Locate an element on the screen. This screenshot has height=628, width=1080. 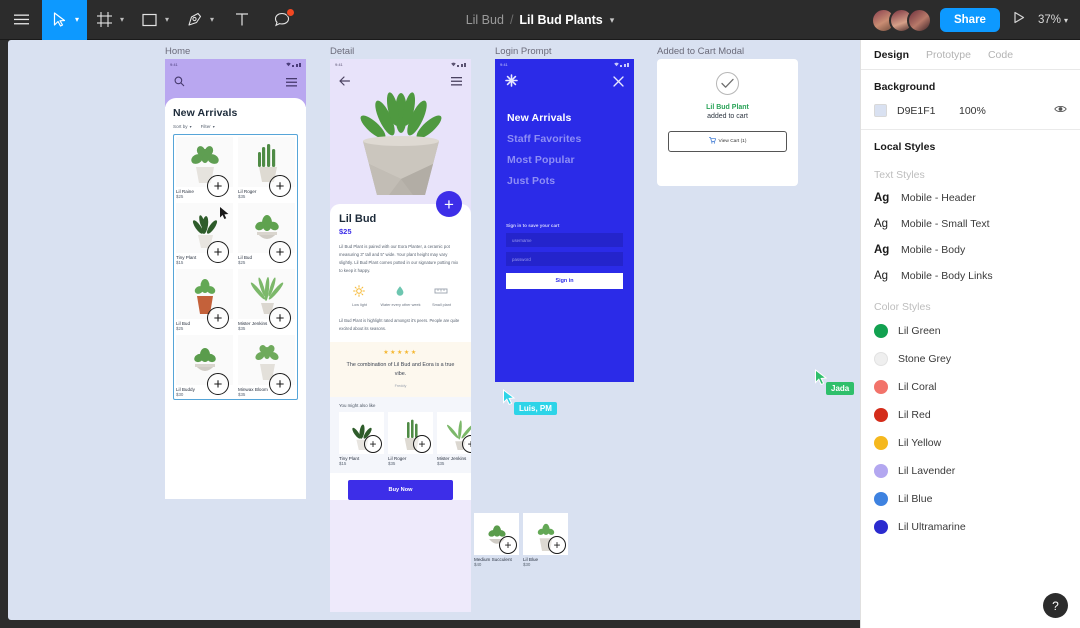
color-style-row: Lil Blue is located at coordinates (970, 499).